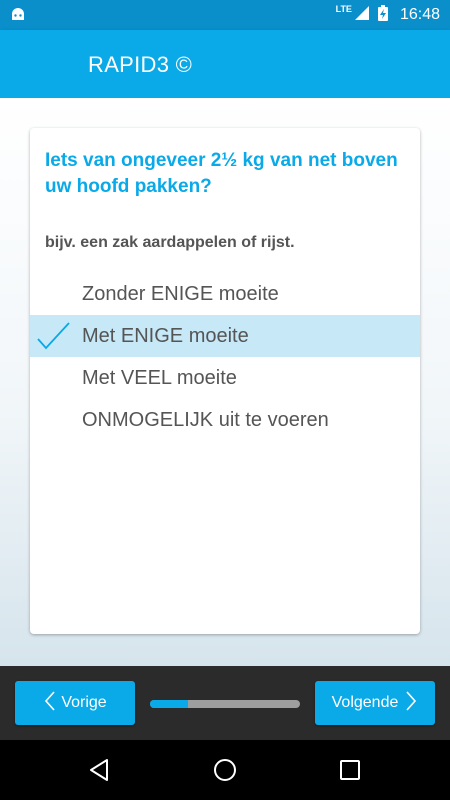  I want to click on answer-option: Met VEEL moeite, so click(225, 378).